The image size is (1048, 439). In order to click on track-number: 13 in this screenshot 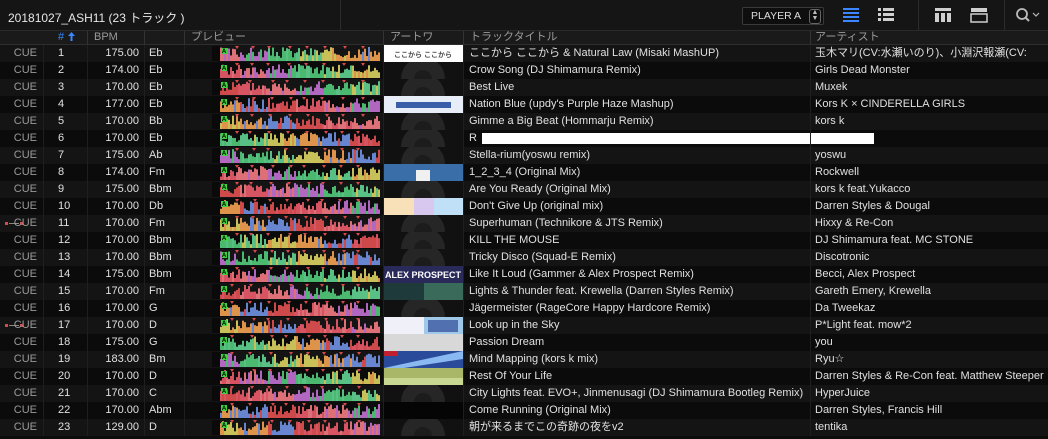, I will do `click(64, 257)`.